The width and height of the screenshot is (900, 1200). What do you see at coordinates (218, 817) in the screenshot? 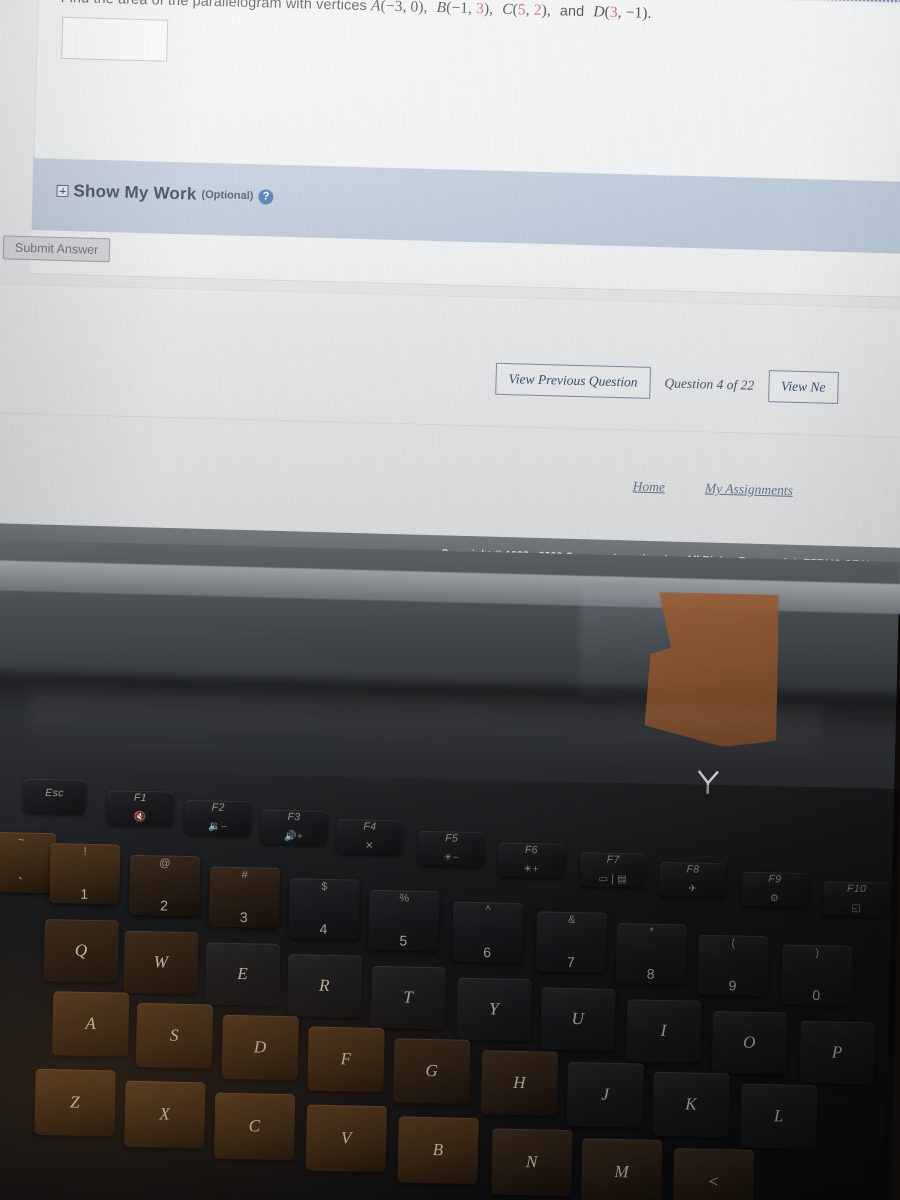
I see `key-f2: F2 🔉−` at bounding box center [218, 817].